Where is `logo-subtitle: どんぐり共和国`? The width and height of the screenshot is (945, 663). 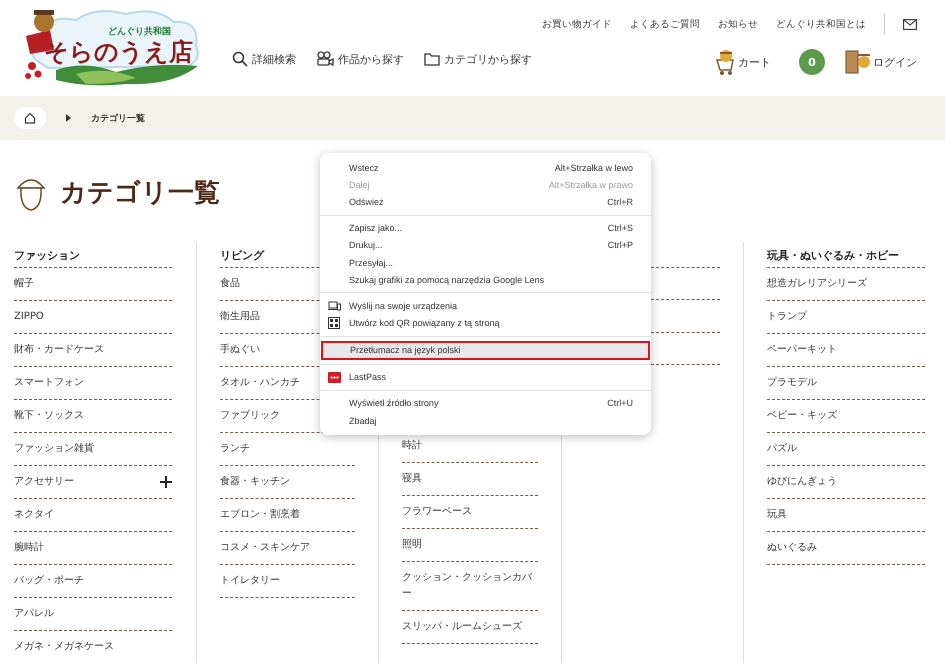
logo-subtitle: どんぐり共和国 is located at coordinates (139, 31).